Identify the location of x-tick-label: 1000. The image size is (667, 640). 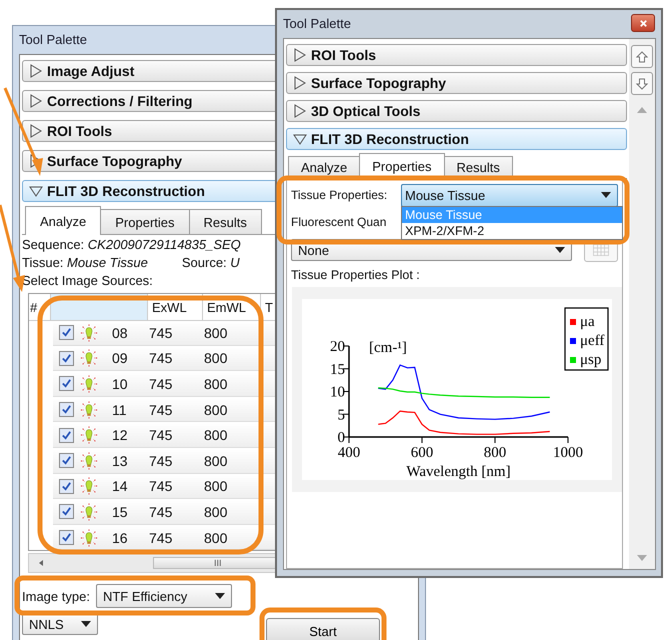
(568, 453).